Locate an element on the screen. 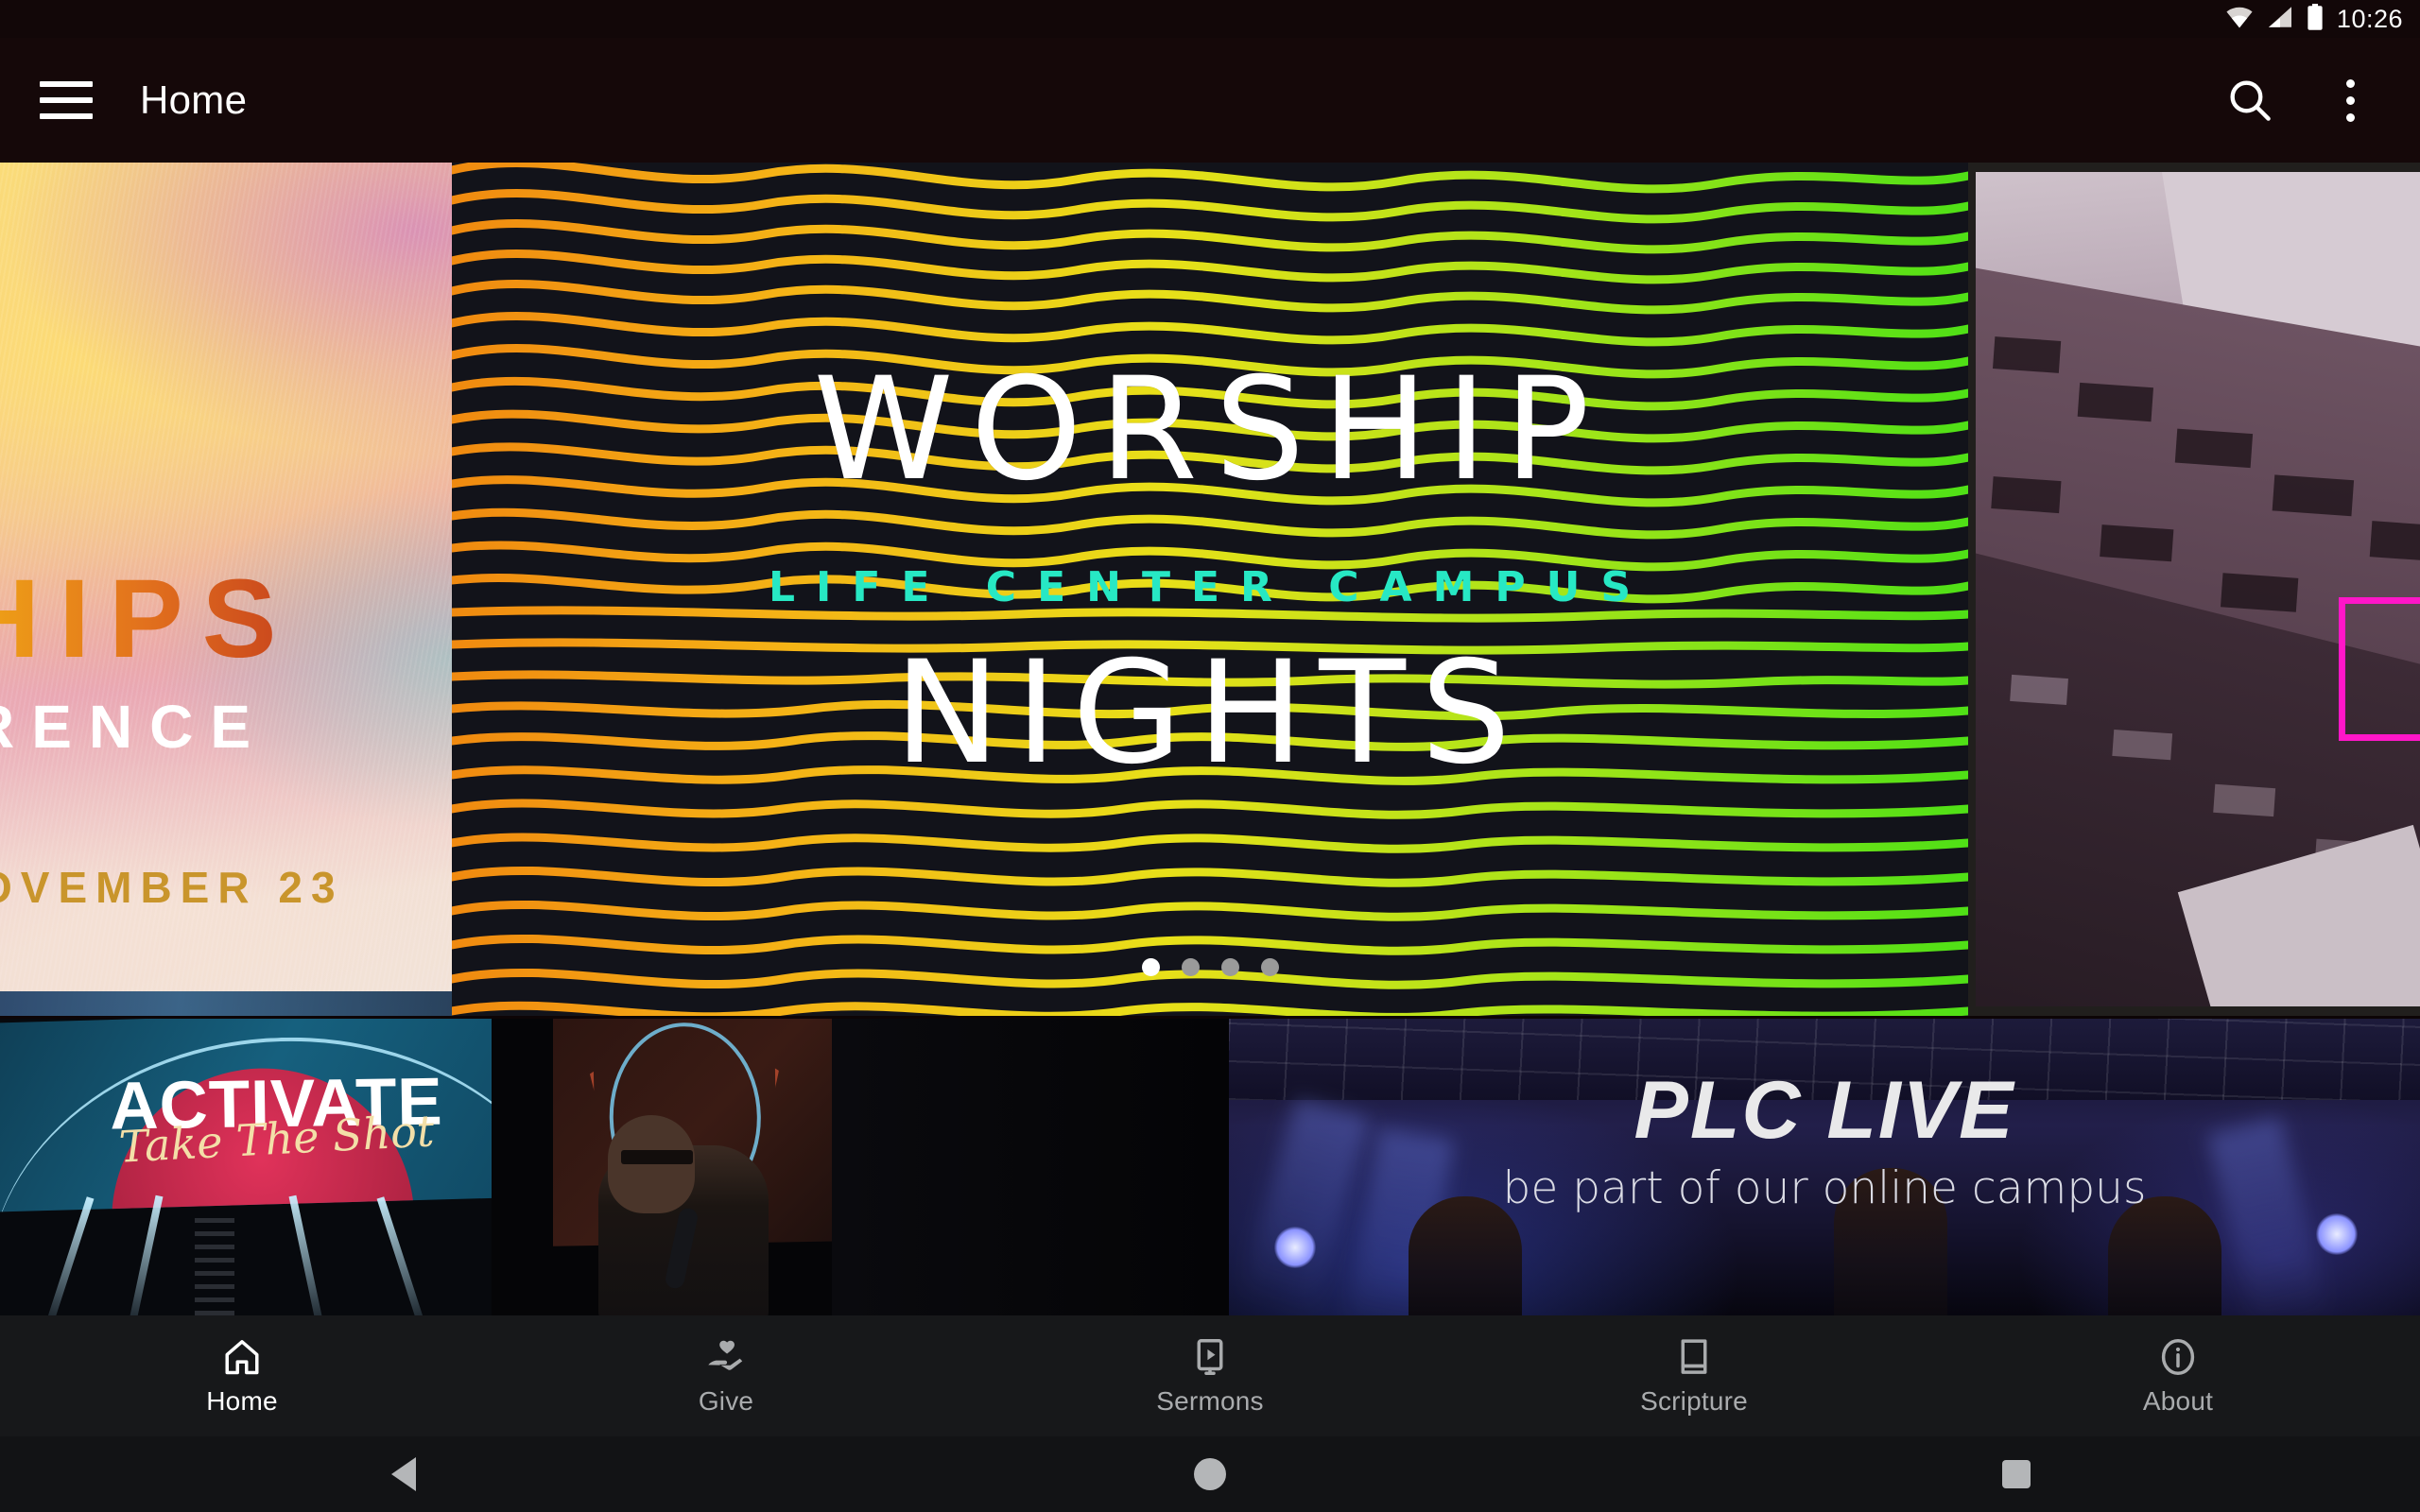  nav-item-about: About is located at coordinates (2178, 1376).